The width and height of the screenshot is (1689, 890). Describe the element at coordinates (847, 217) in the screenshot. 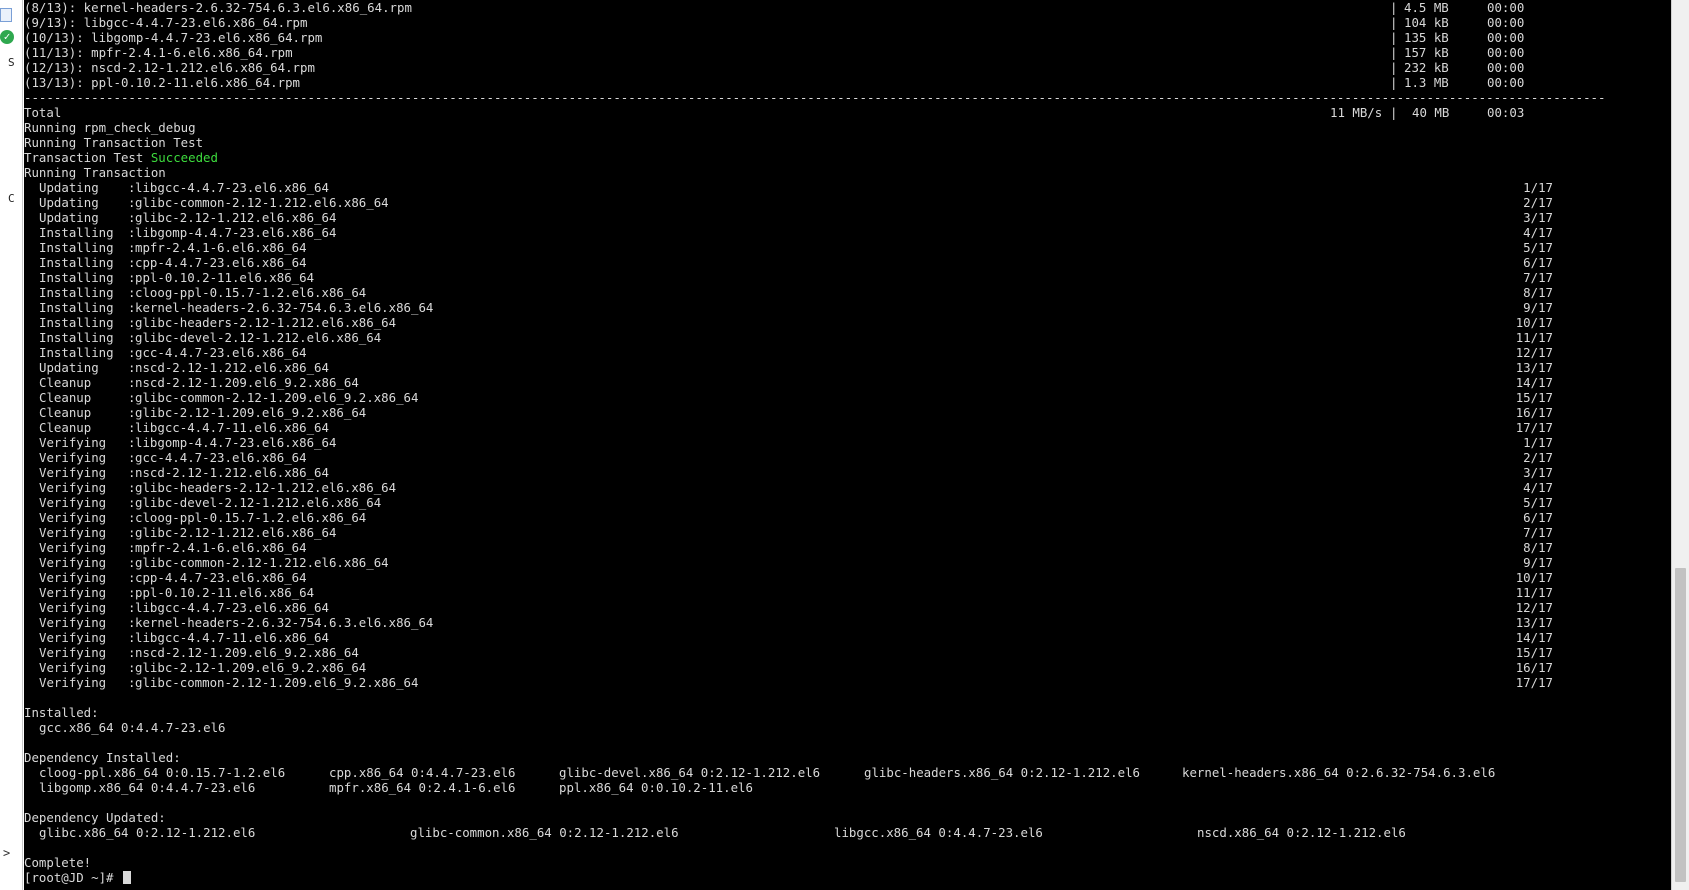

I see `transaction-step: Updating: glibc-2.12-1.212.el6.x86_64 3/17` at that location.